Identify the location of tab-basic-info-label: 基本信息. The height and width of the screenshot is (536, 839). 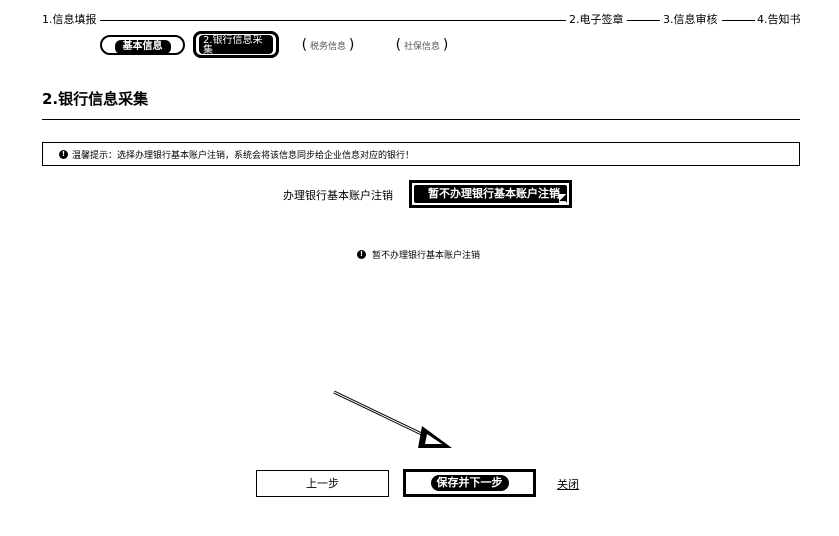
(142, 47).